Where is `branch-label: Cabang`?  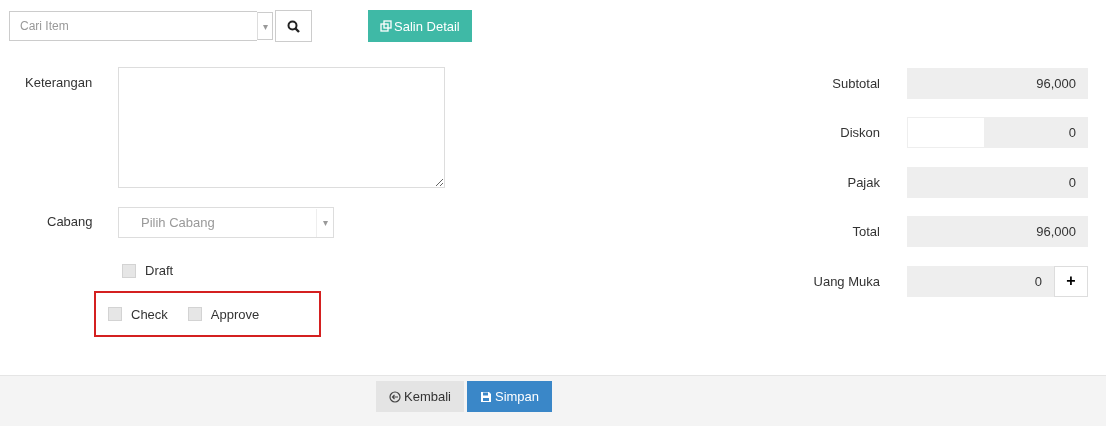
branch-label: Cabang is located at coordinates (70, 222).